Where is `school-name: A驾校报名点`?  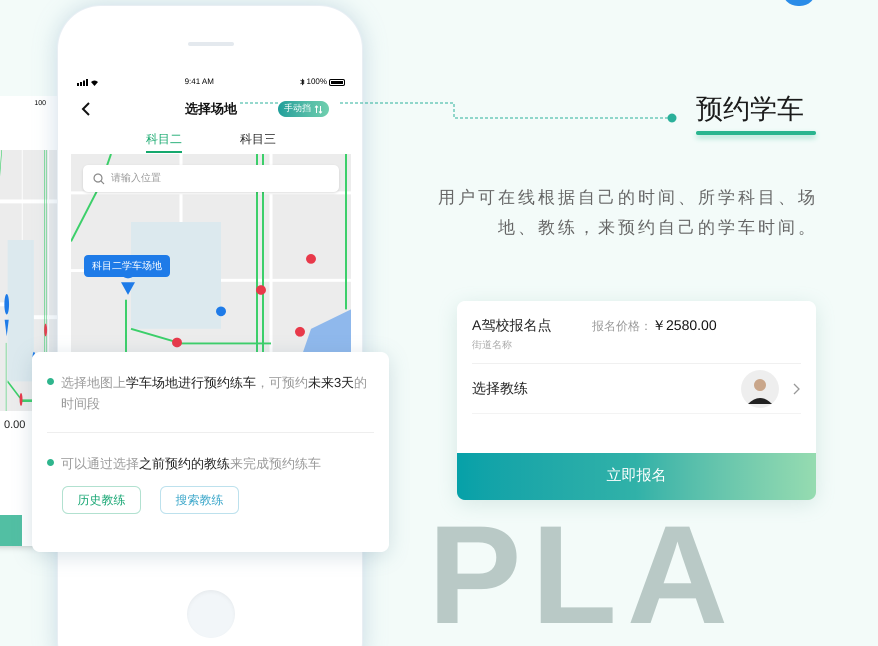 school-name: A驾校报名点 is located at coordinates (512, 325).